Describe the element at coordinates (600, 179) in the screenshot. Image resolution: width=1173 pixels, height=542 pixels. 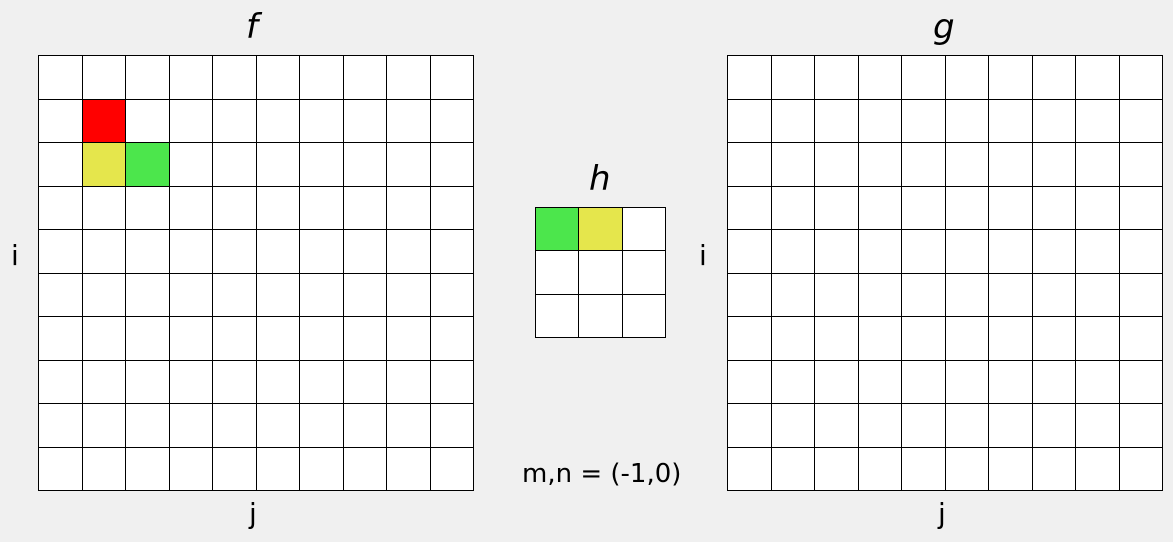
I see `h-title: h` at that location.